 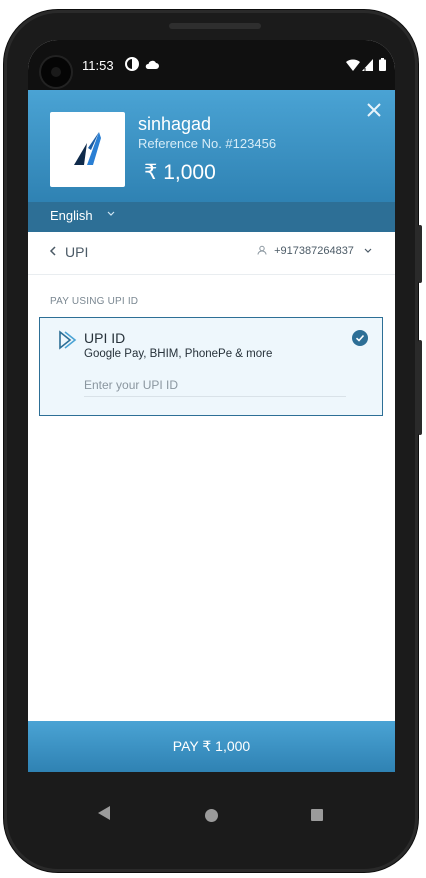 What do you see at coordinates (105, 338) in the screenshot?
I see `upi-option-title: UPI ID` at bounding box center [105, 338].